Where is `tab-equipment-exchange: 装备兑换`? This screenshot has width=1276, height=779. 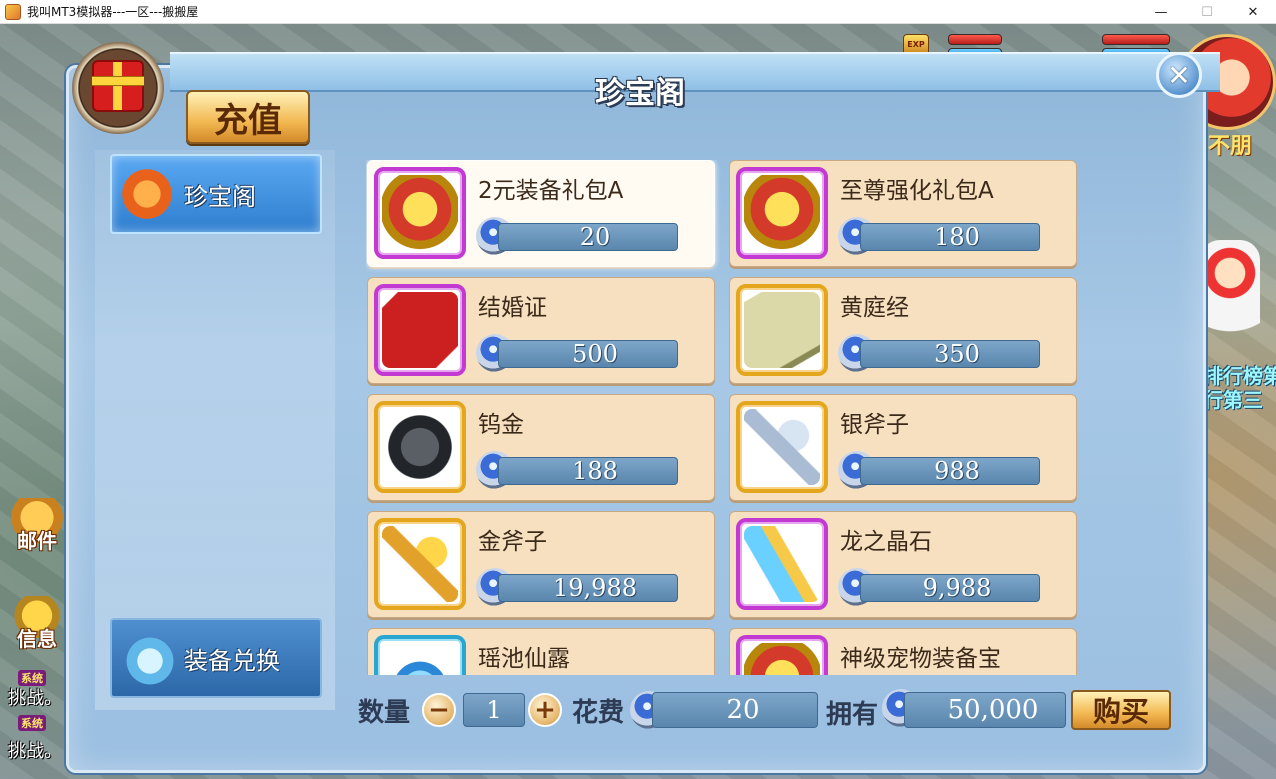 tab-equipment-exchange: 装备兑换 is located at coordinates (216, 658).